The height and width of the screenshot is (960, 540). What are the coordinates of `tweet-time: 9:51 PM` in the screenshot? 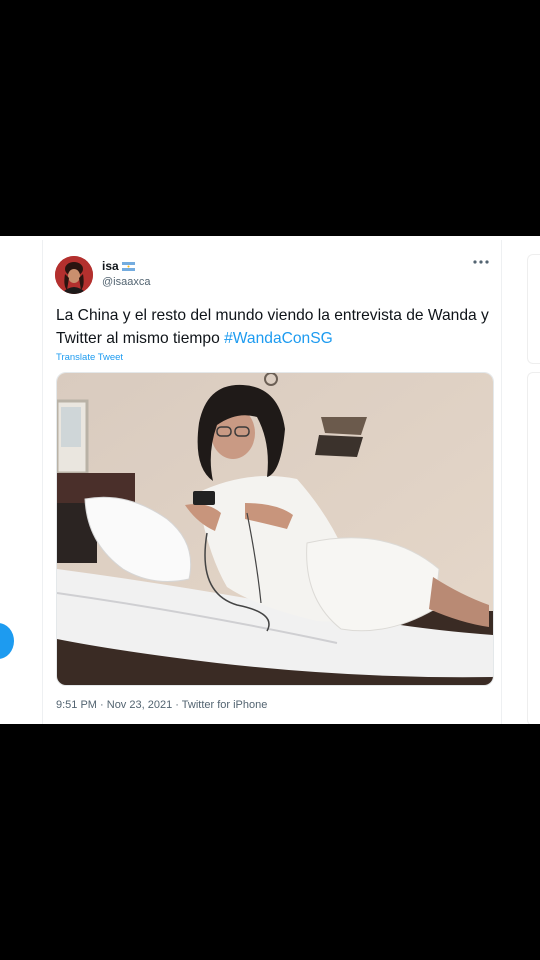 It's located at (76, 705).